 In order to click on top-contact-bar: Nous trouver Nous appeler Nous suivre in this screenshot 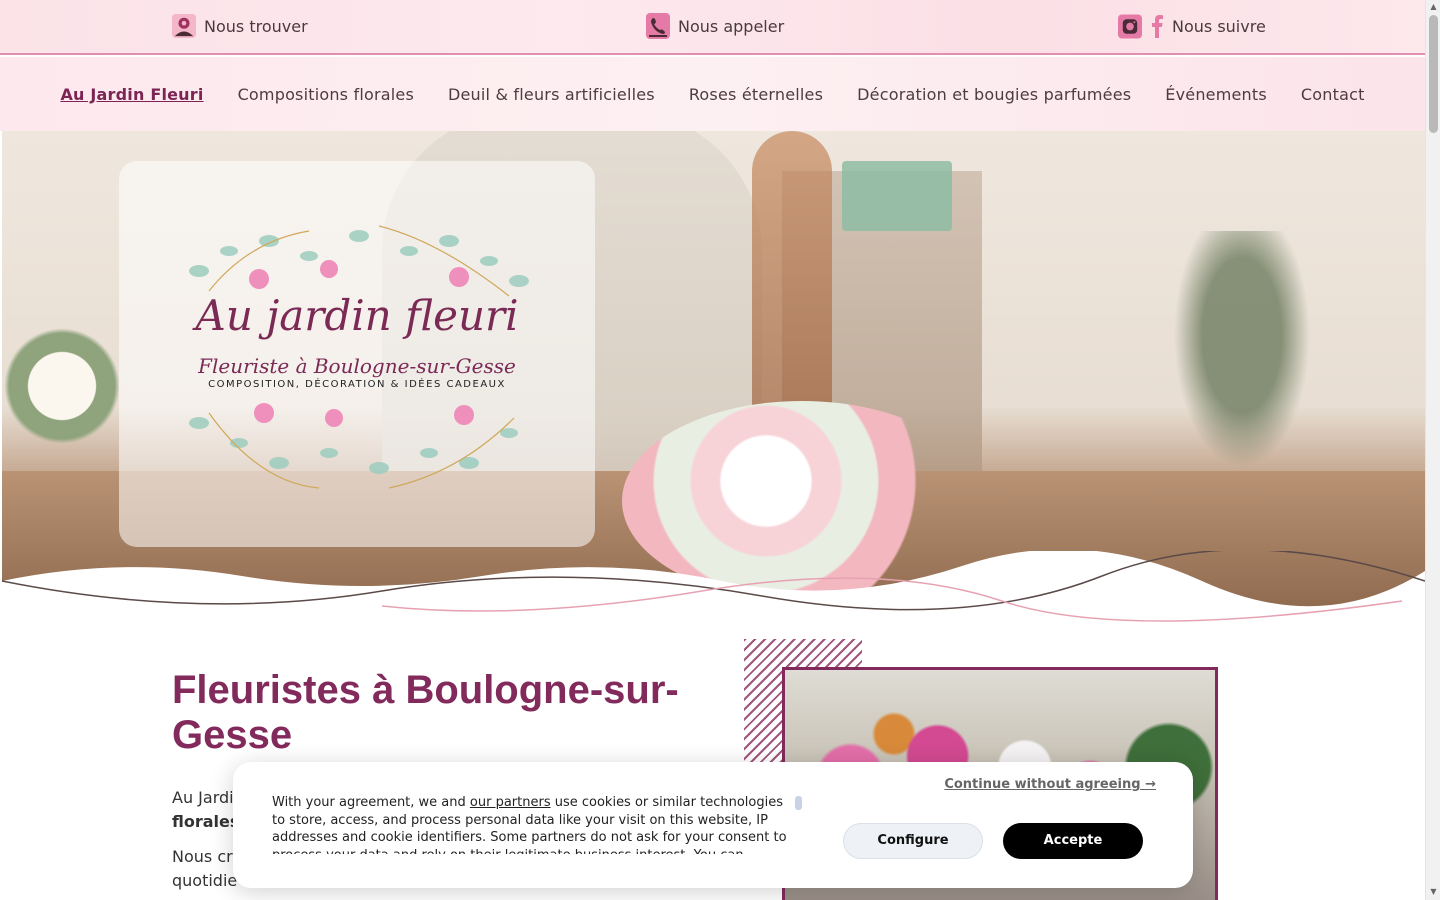, I will do `click(712, 27)`.